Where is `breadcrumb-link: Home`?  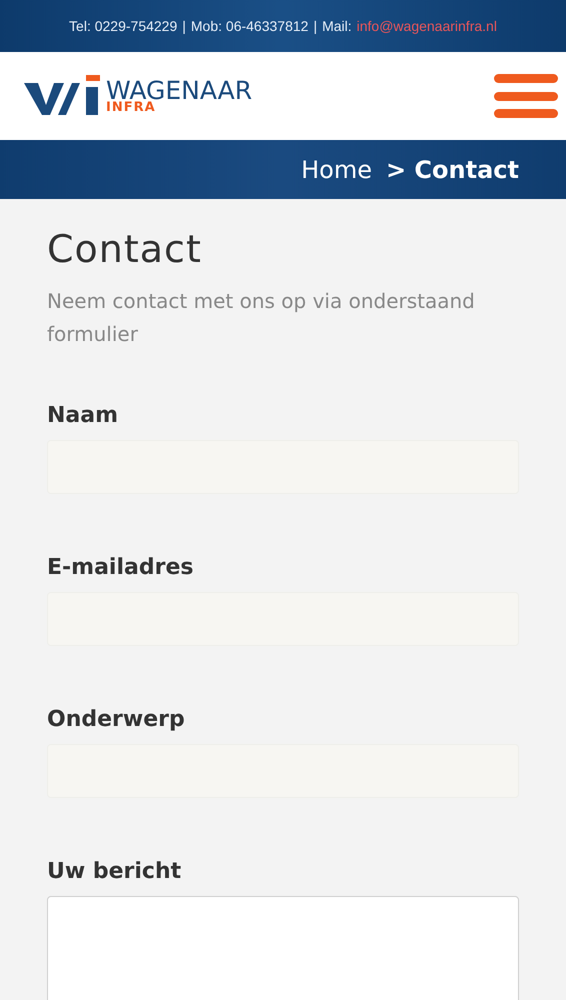
breadcrumb-link: Home is located at coordinates (336, 170).